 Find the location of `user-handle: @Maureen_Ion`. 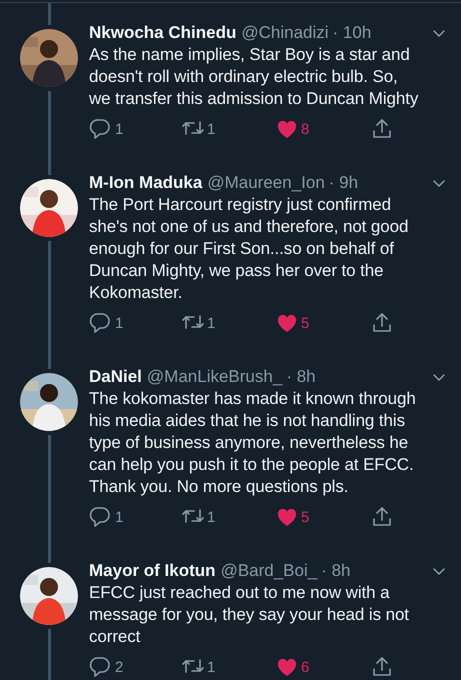

user-handle: @Maureen_Ion is located at coordinates (266, 183).